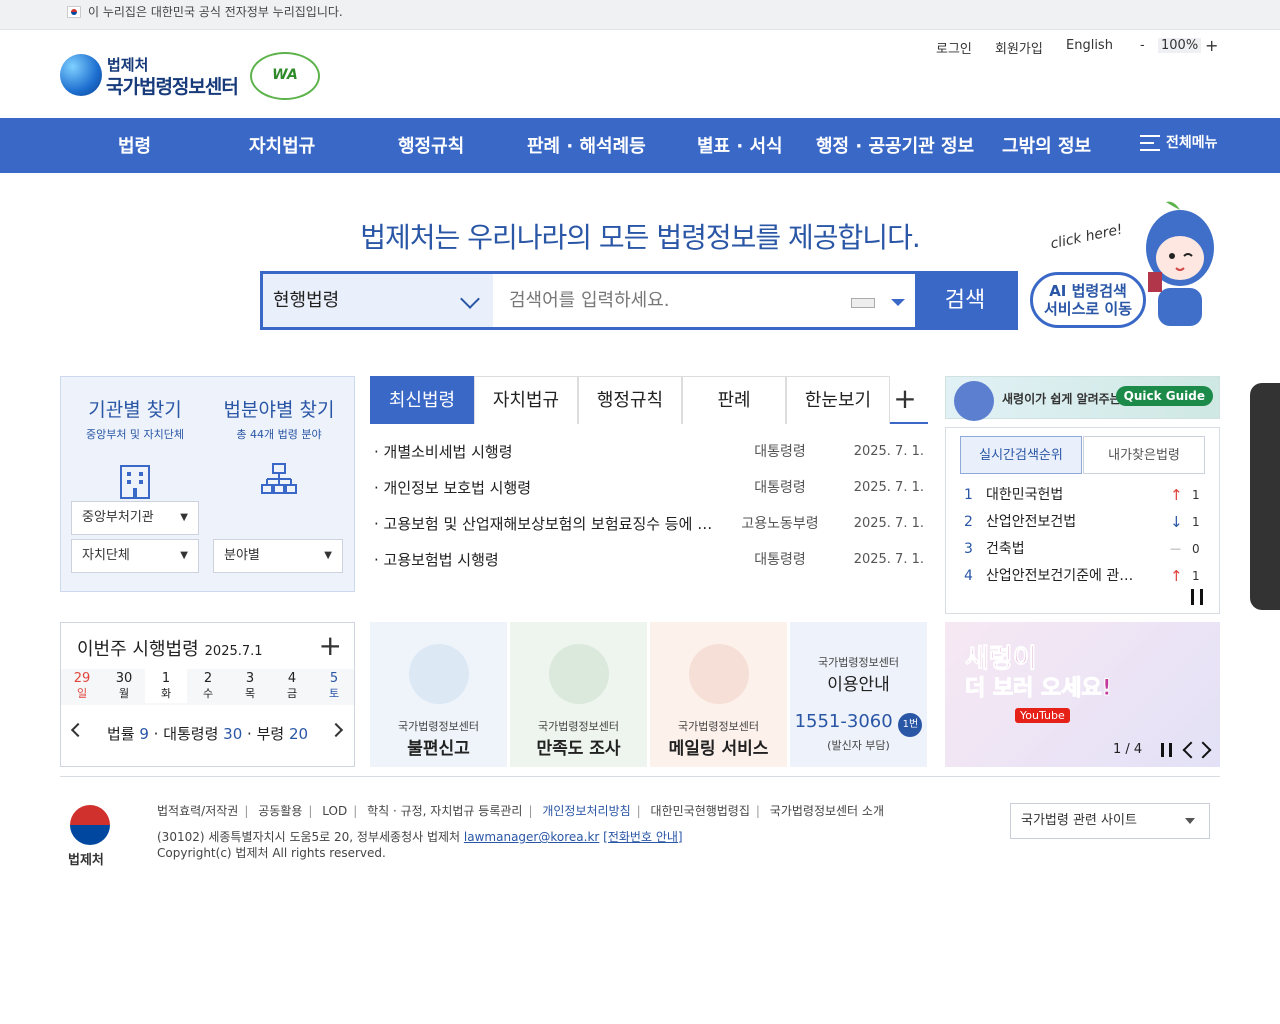  What do you see at coordinates (700, 811) in the screenshot?
I see `footer-link-statutes: 대한민국현행법령집` at bounding box center [700, 811].